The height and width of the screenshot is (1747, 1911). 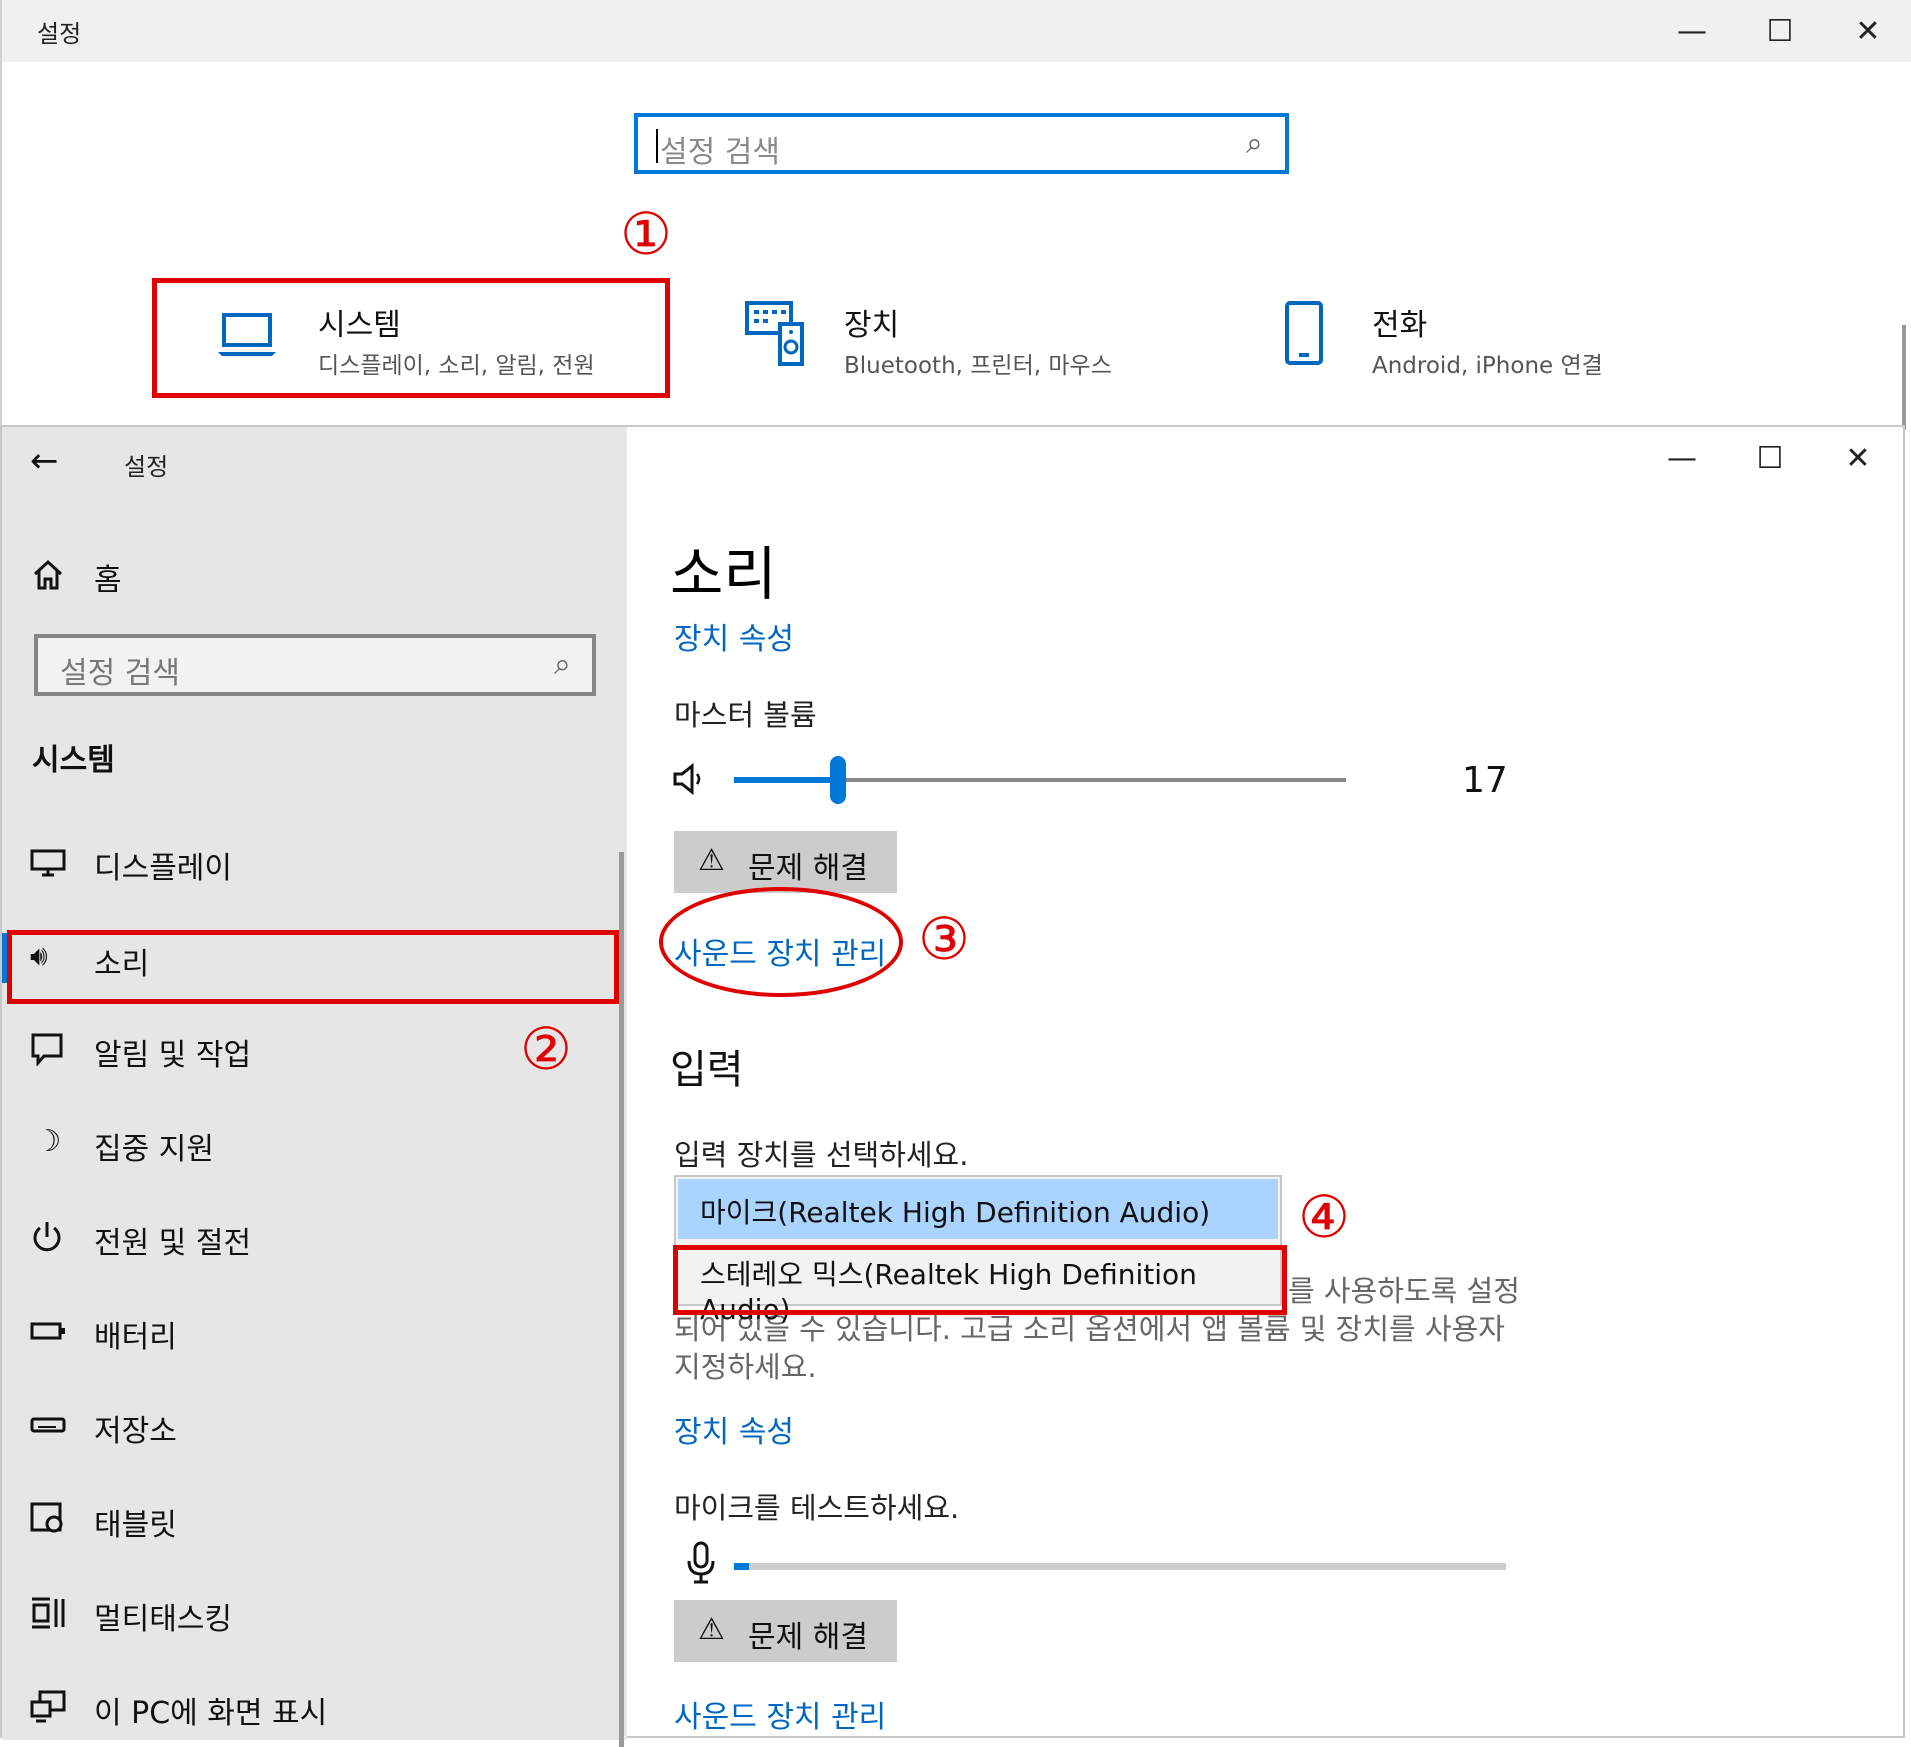 What do you see at coordinates (723, 574) in the screenshot?
I see `page-title: 소리` at bounding box center [723, 574].